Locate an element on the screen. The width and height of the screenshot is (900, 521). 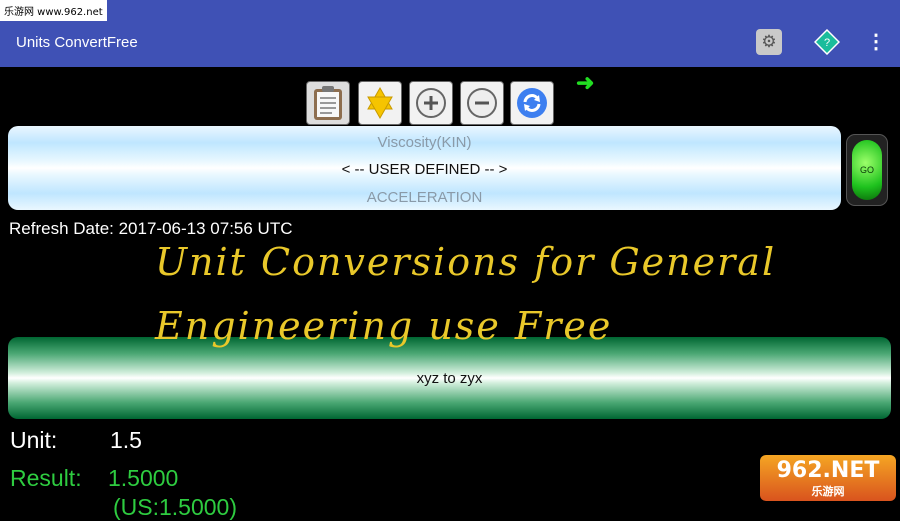
overlay-caption-line1: Unit Conversions for General is located at coordinates (466, 262).